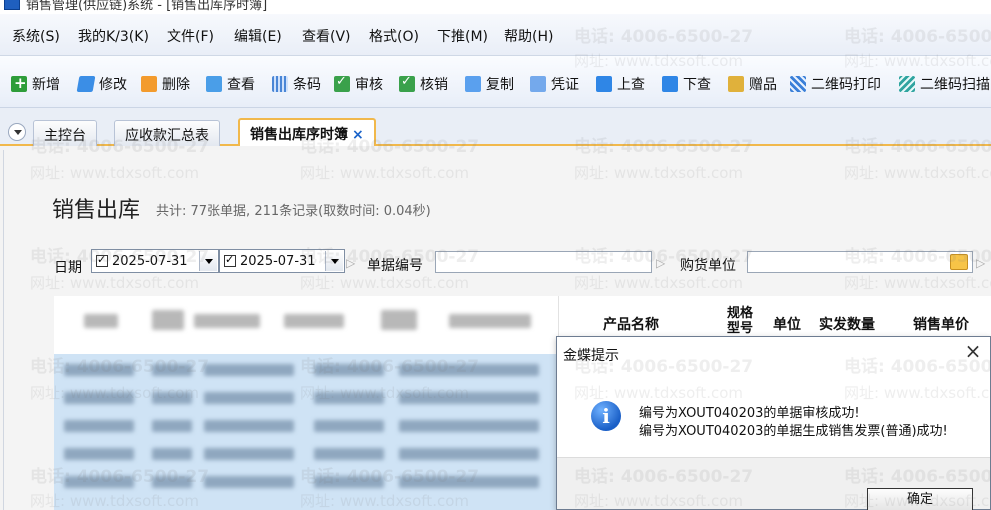 The height and width of the screenshot is (510, 991). Describe the element at coordinates (299, 135) in the screenshot. I see `tab-sales-outbound-journal-label: 销售出库序时簿` at that location.